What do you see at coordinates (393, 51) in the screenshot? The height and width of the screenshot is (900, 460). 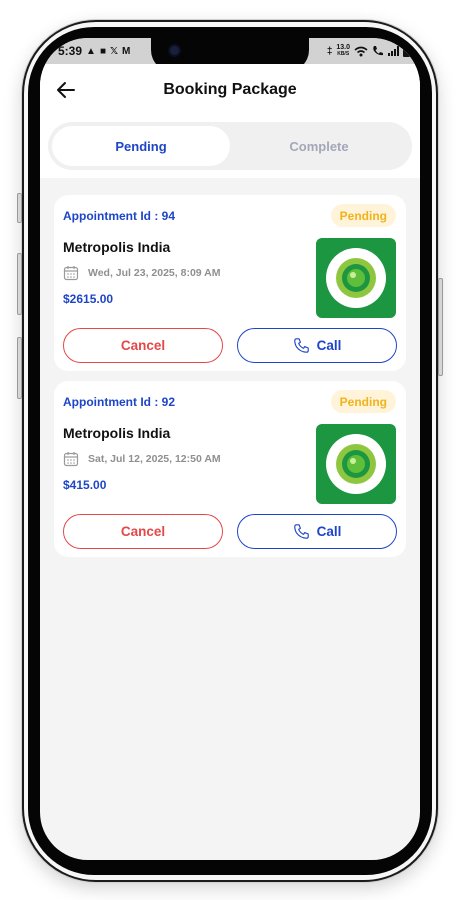 I see `signal-icon` at bounding box center [393, 51].